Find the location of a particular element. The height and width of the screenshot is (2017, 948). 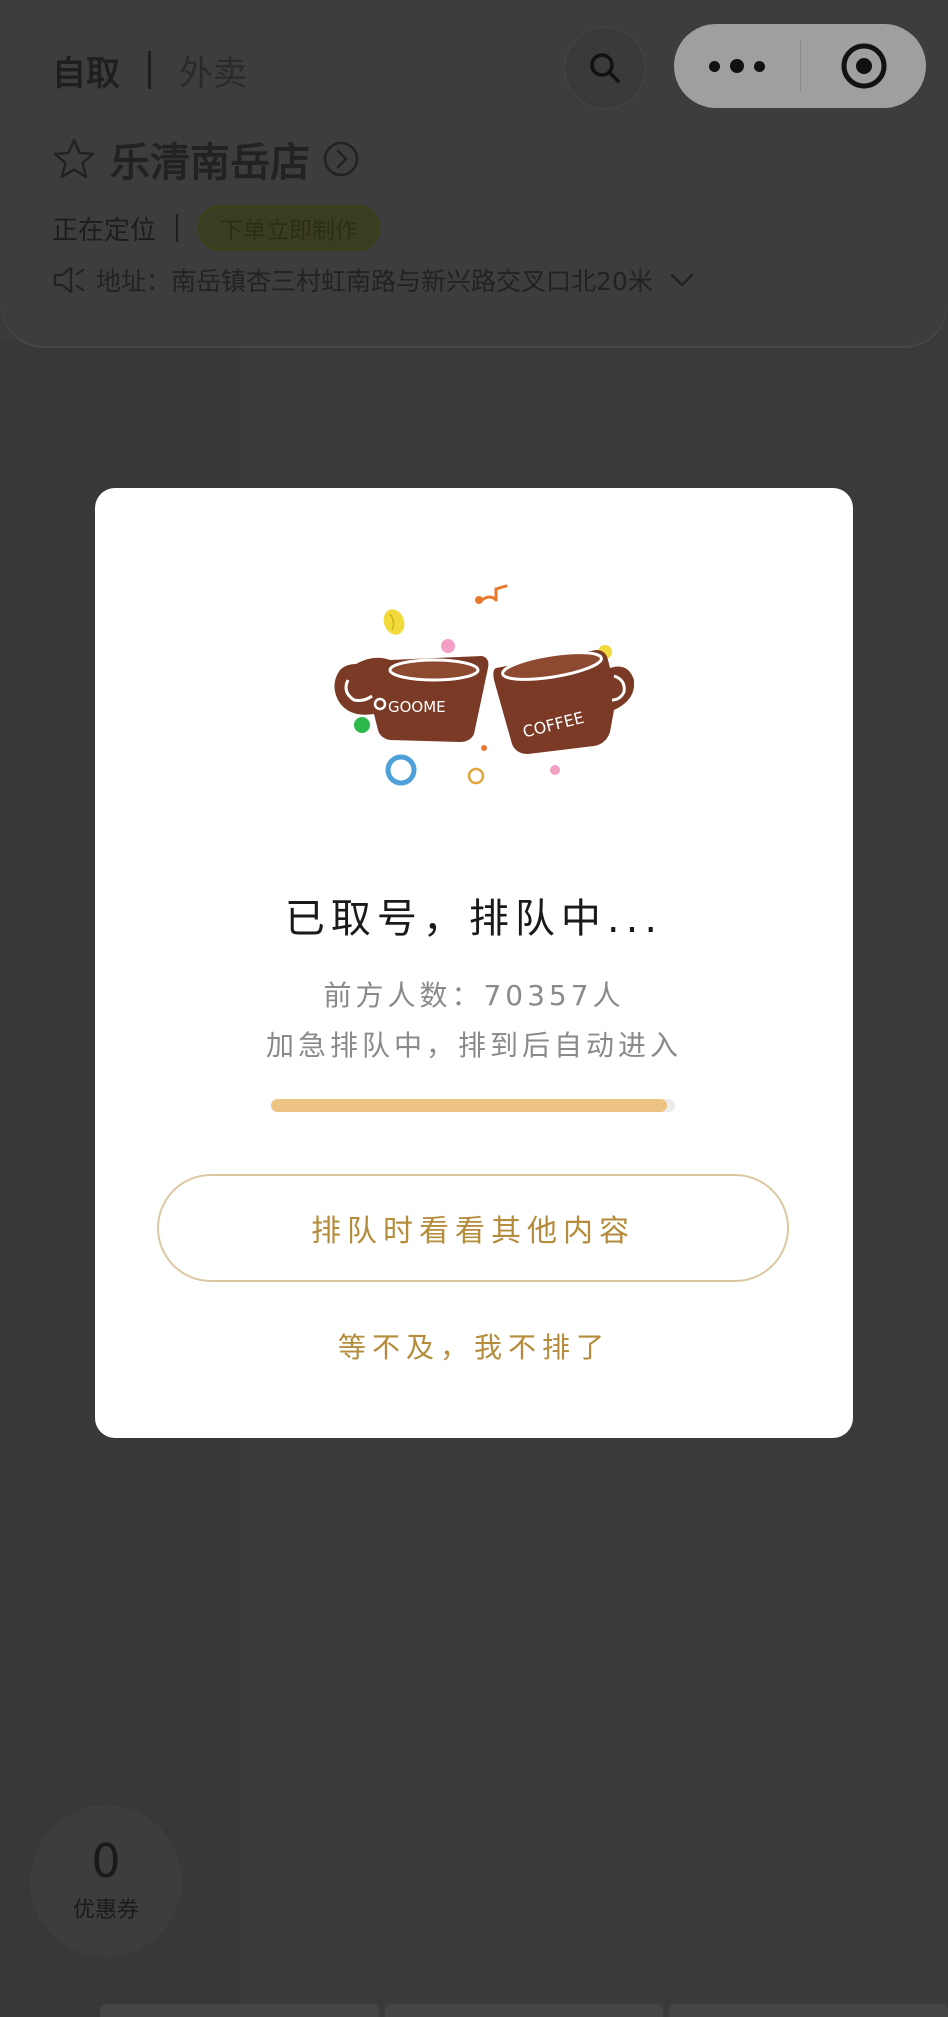

queue-progress-bar is located at coordinates (473, 1105).